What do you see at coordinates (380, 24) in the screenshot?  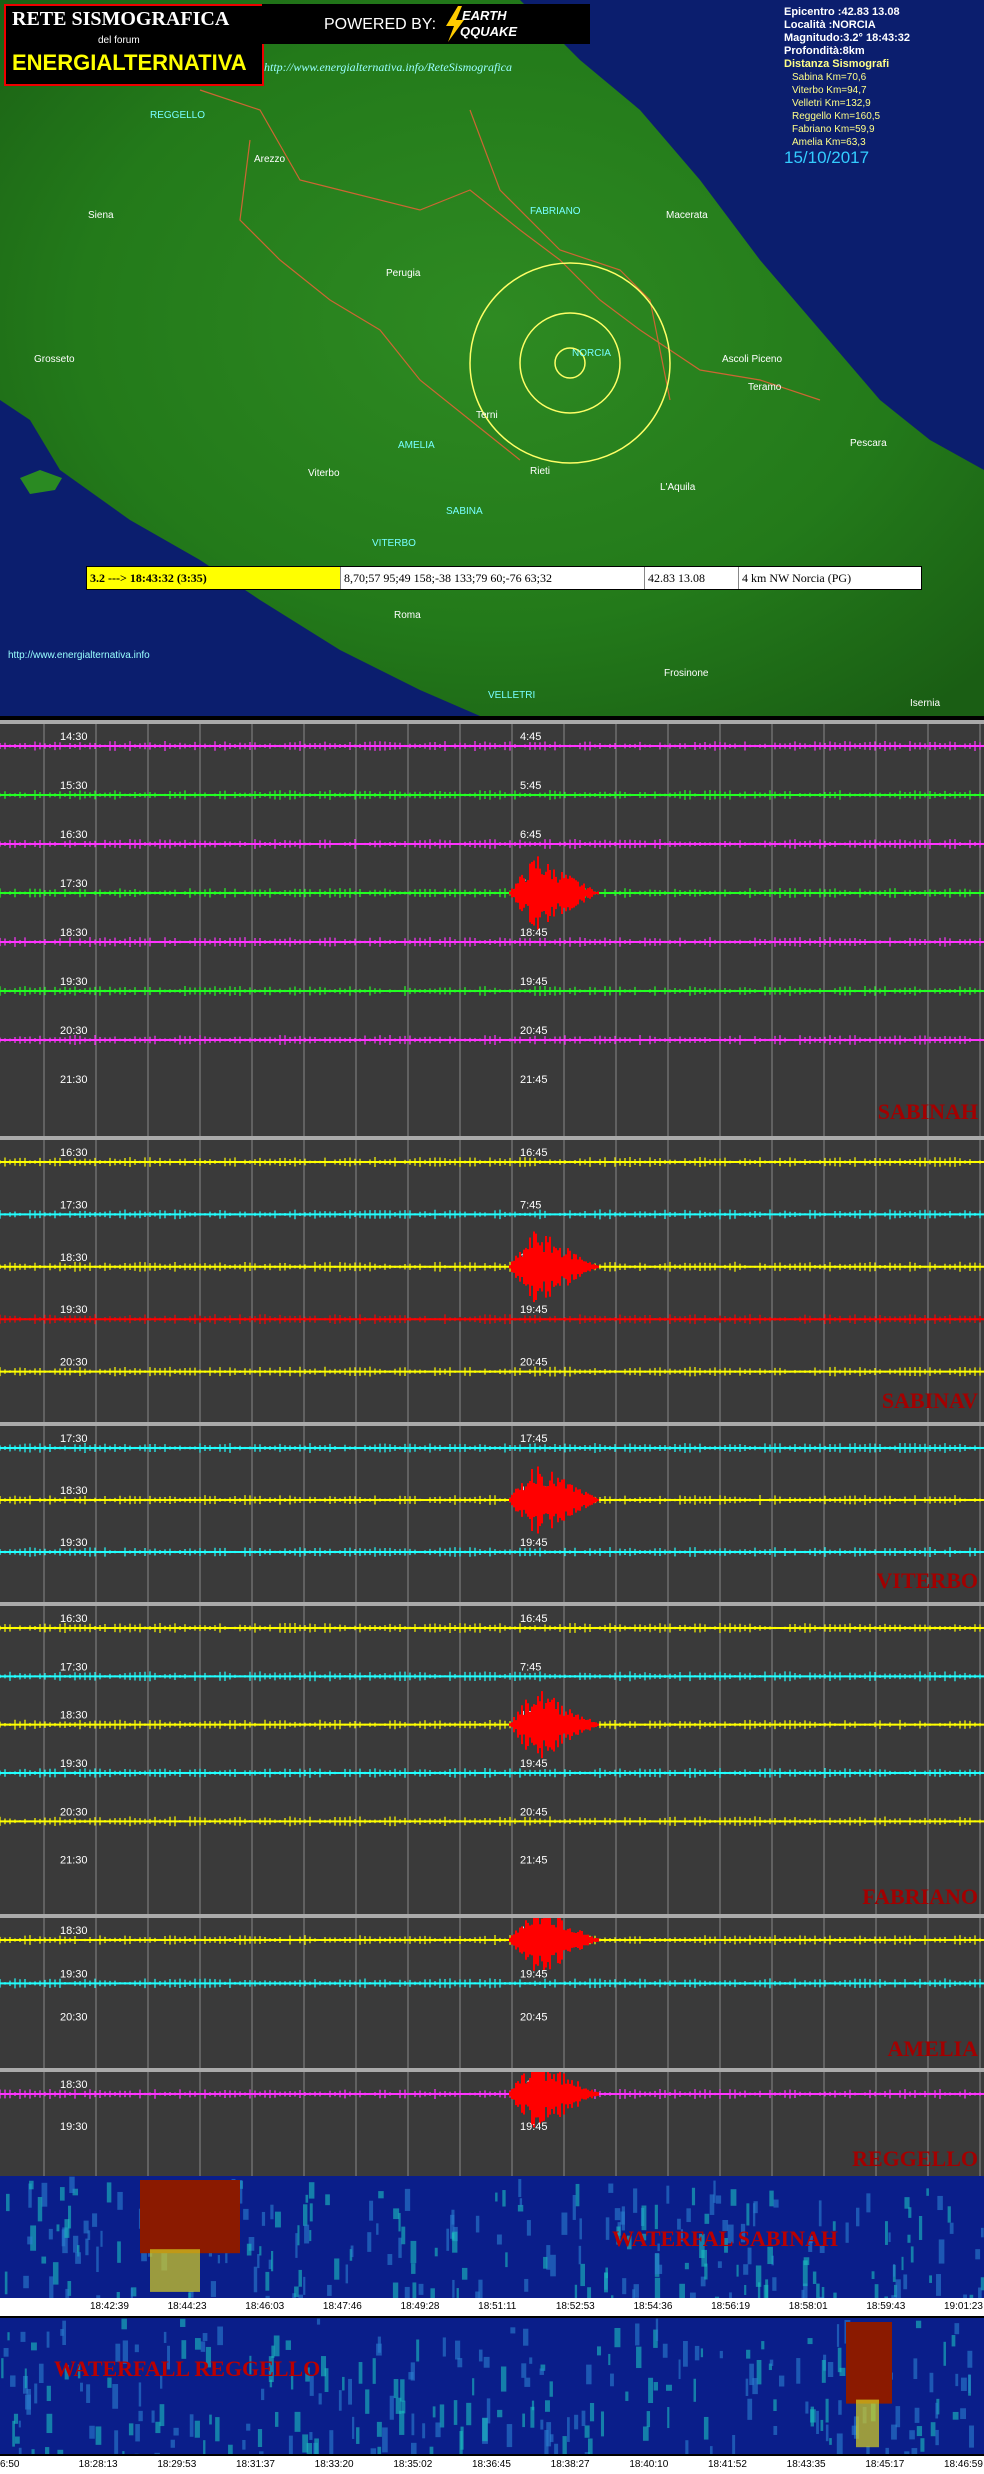 I see `powered-by-label: POWERED BY:` at bounding box center [380, 24].